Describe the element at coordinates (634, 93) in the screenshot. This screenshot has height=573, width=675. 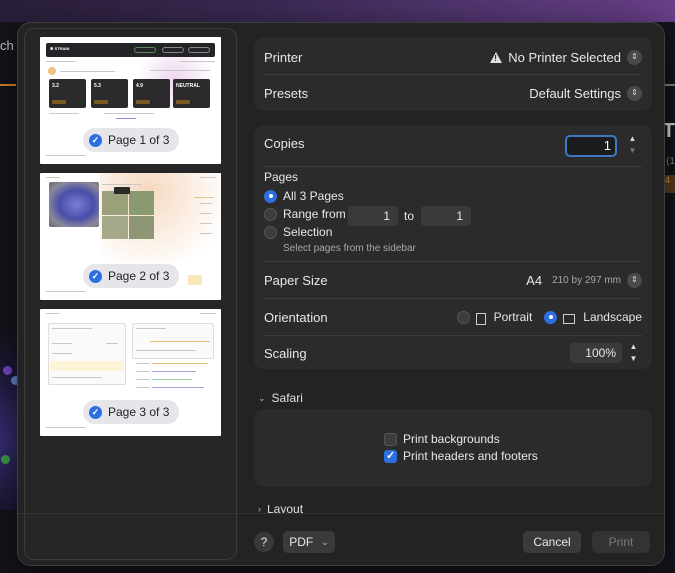
I see `chevron-updown-icon: ⇕` at that location.